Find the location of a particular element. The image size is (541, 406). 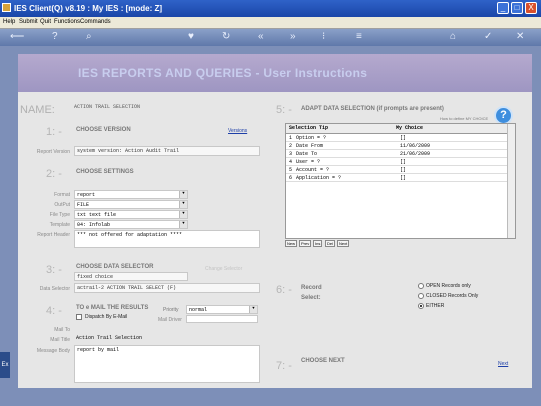

rewind-icon: « is located at coordinates (261, 36).